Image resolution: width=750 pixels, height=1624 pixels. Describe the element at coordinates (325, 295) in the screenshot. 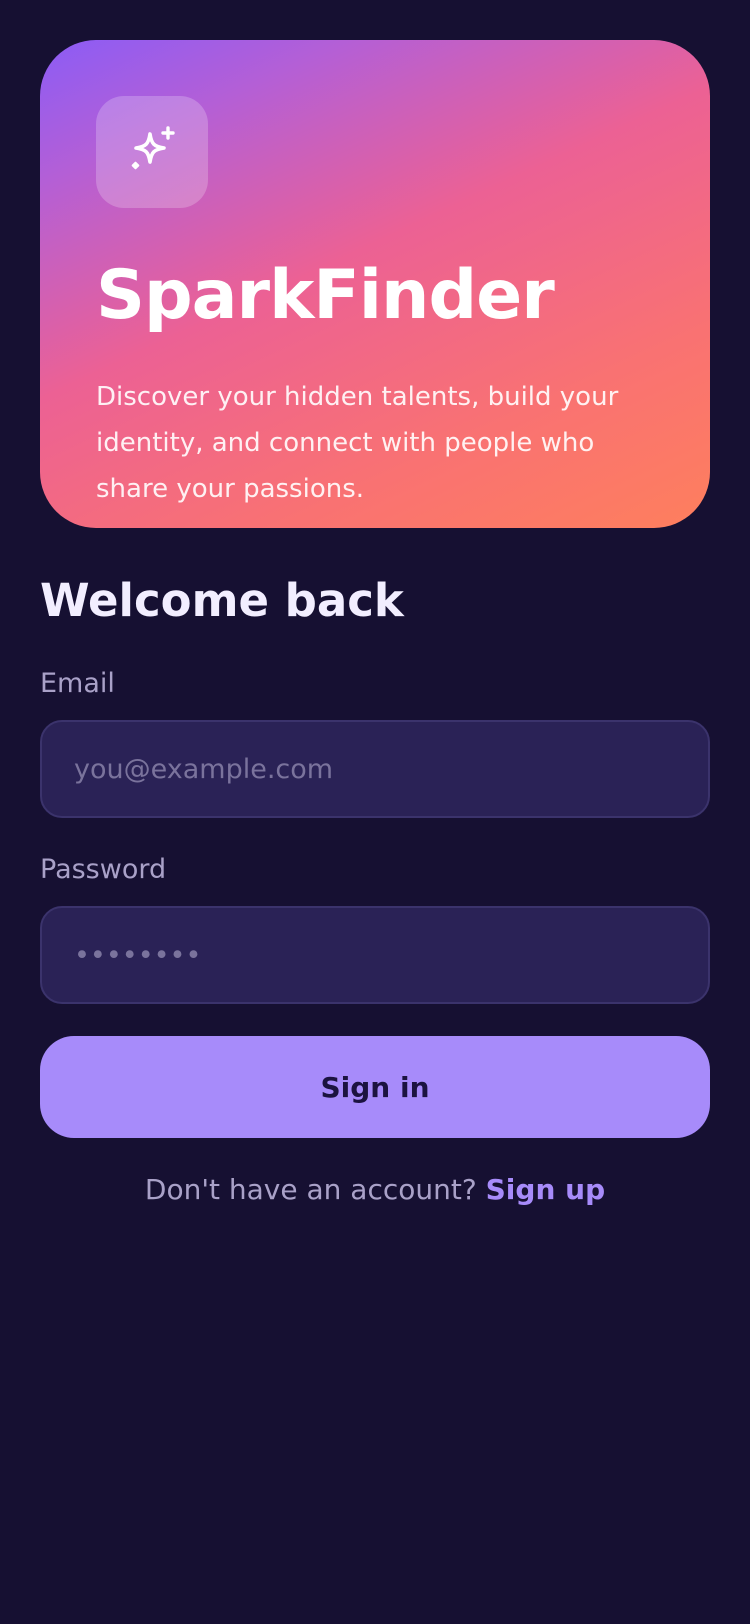

I see `app-title: SparkFinder` at that location.